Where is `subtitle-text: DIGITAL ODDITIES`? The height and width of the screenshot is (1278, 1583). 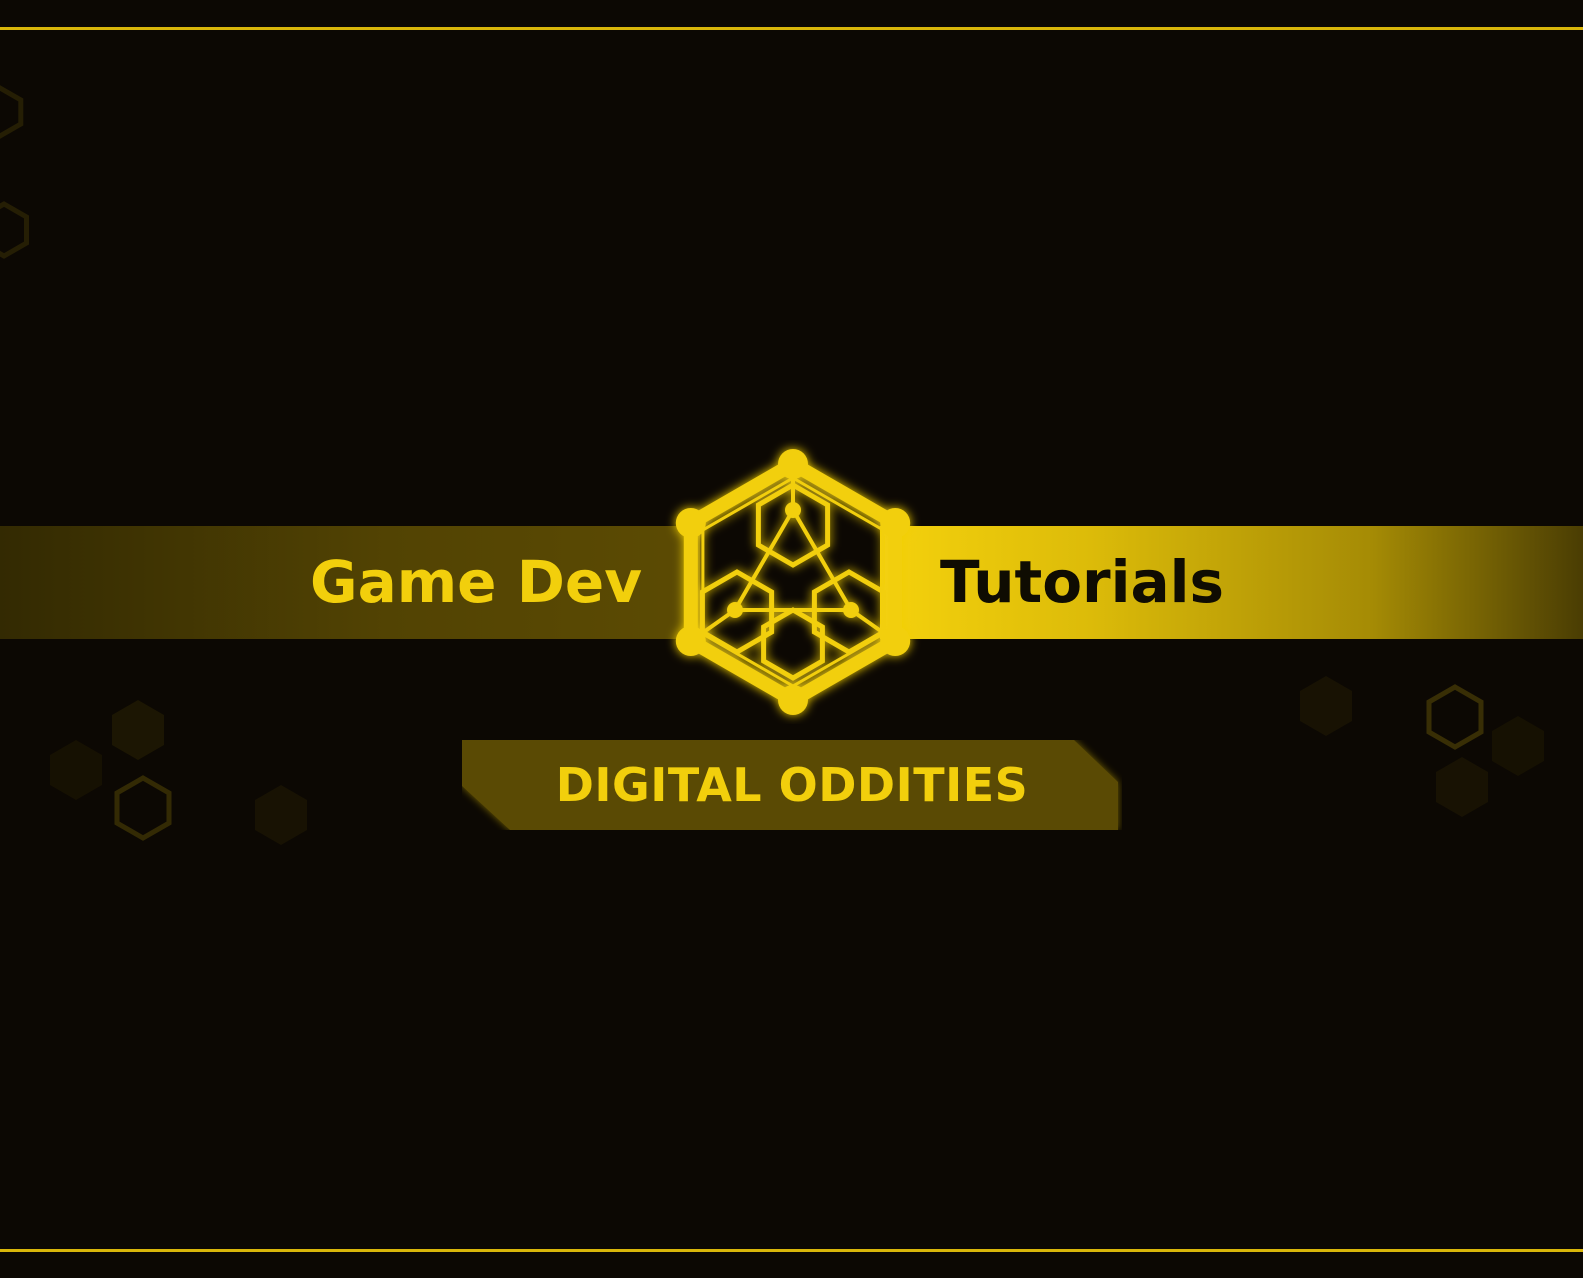
subtitle-text: DIGITAL ODDITIES is located at coordinates (792, 785).